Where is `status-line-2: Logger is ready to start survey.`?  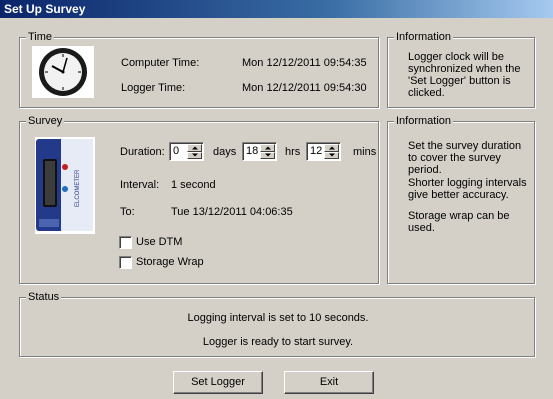
status-line-2: Logger is ready to start survey. is located at coordinates (278, 342).